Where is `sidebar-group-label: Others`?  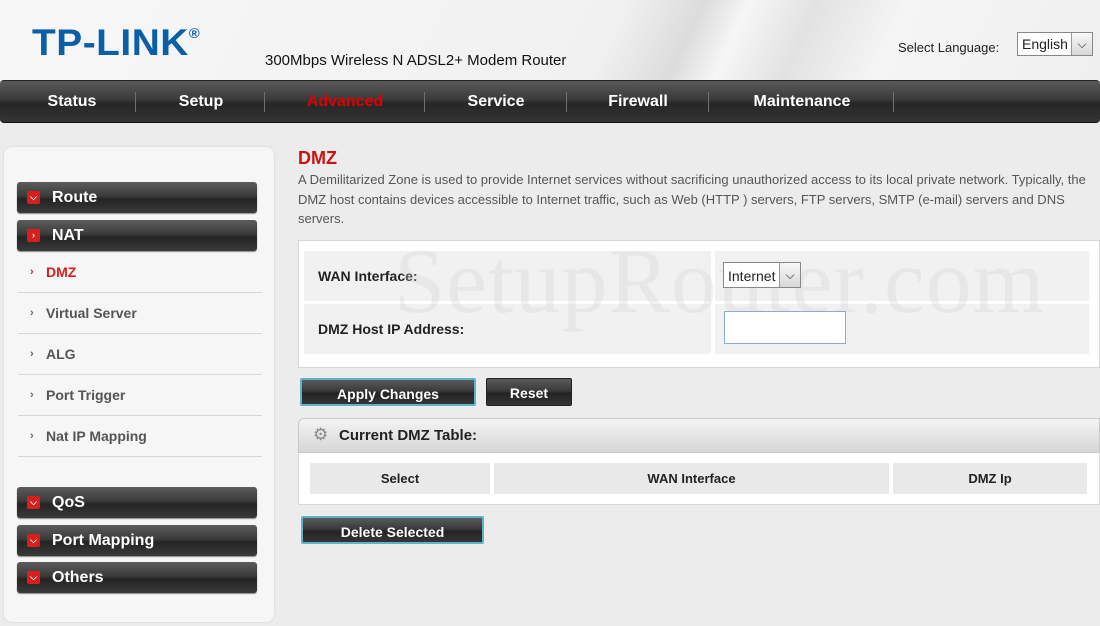
sidebar-group-label: Others is located at coordinates (78, 577).